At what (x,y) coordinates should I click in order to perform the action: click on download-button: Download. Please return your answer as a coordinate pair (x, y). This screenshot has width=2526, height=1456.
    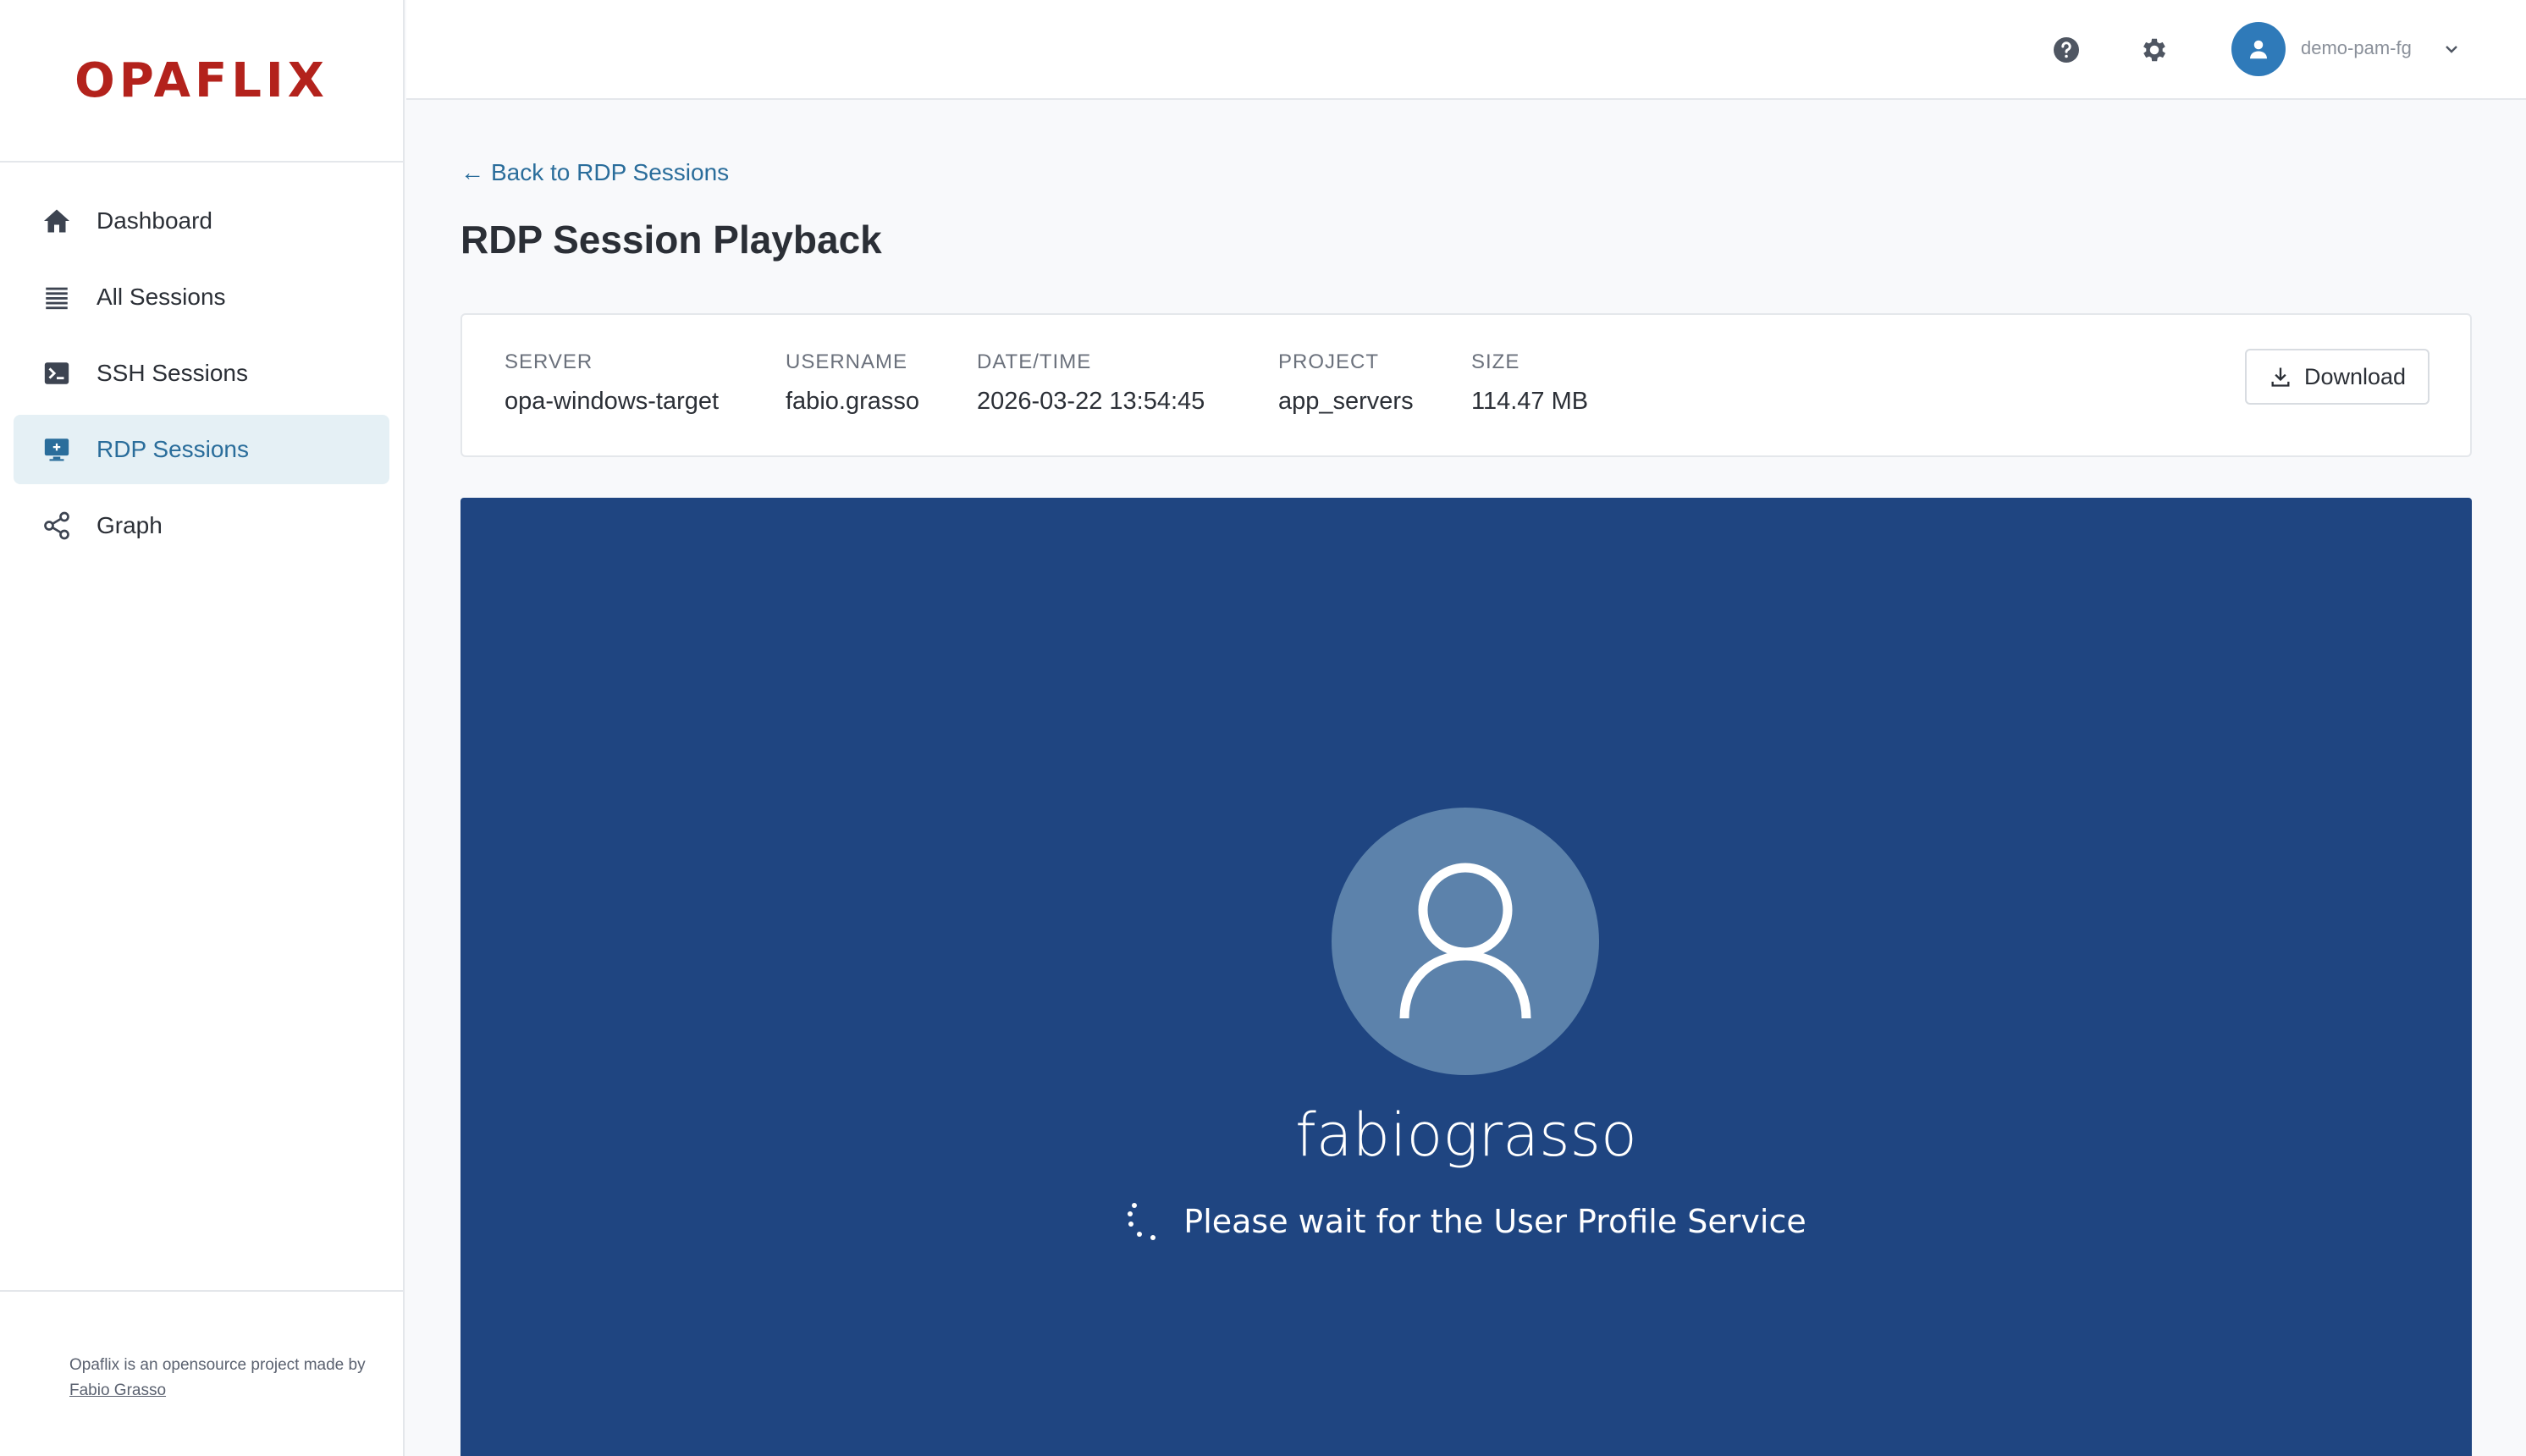
    Looking at the image, I should click on (2337, 377).